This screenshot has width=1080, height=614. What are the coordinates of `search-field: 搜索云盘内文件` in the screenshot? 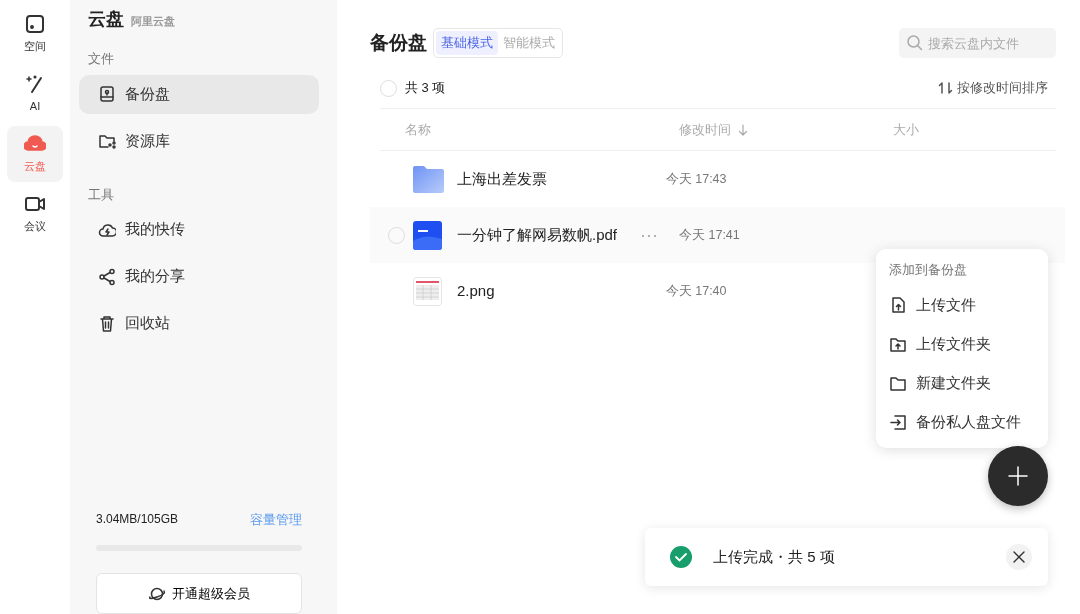 It's located at (977, 43).